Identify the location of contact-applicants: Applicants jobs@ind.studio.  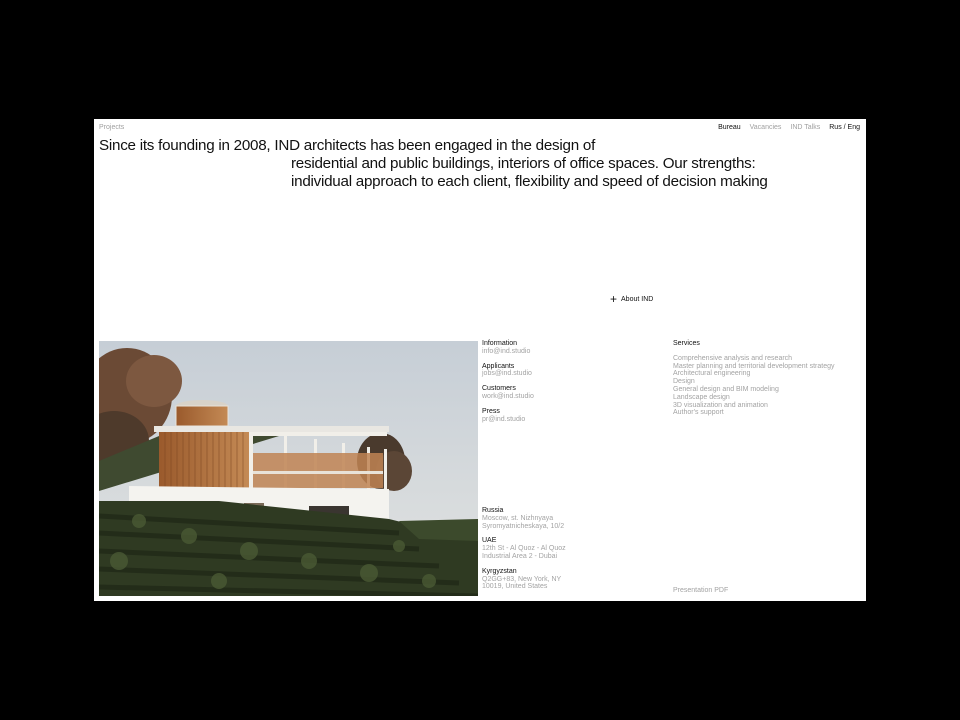
(572, 371).